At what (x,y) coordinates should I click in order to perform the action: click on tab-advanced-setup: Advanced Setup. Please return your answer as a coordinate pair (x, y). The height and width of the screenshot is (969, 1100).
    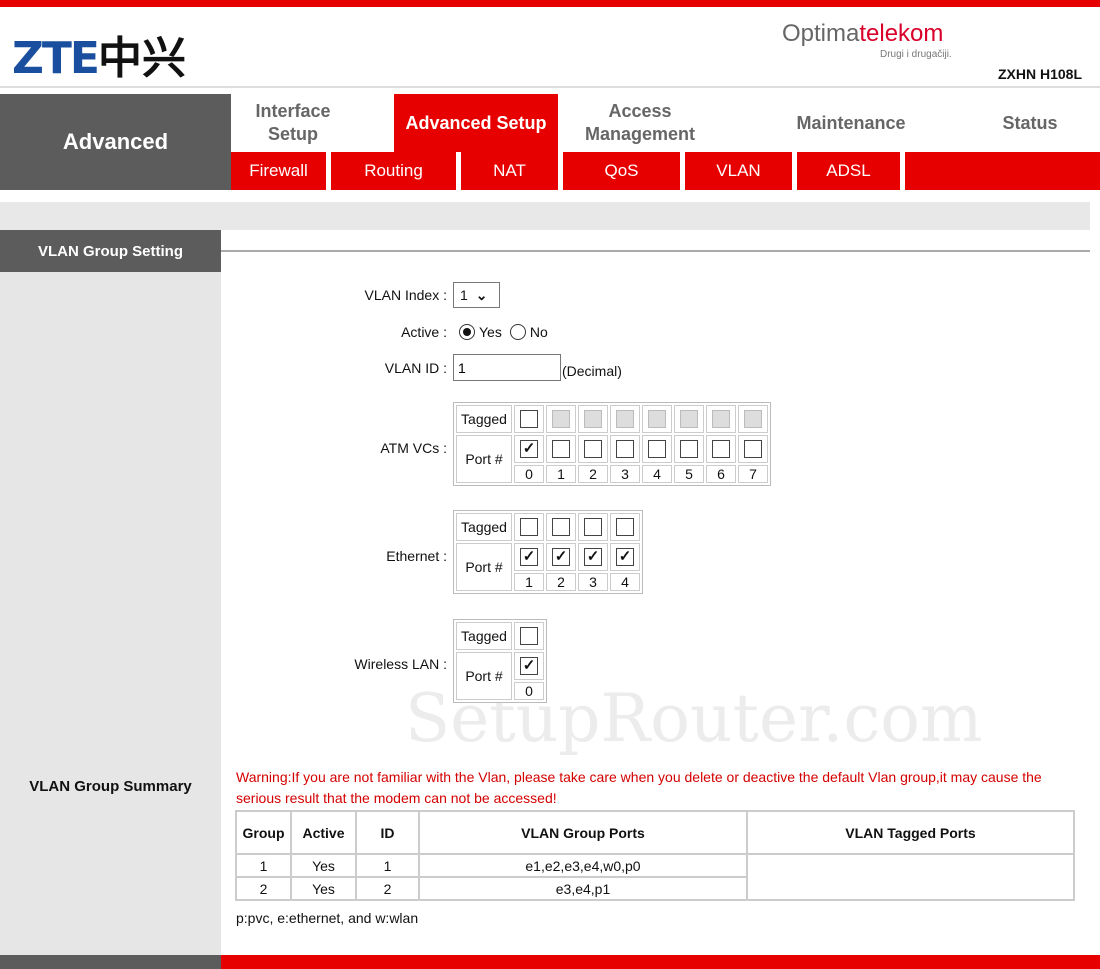
    Looking at the image, I should click on (476, 123).